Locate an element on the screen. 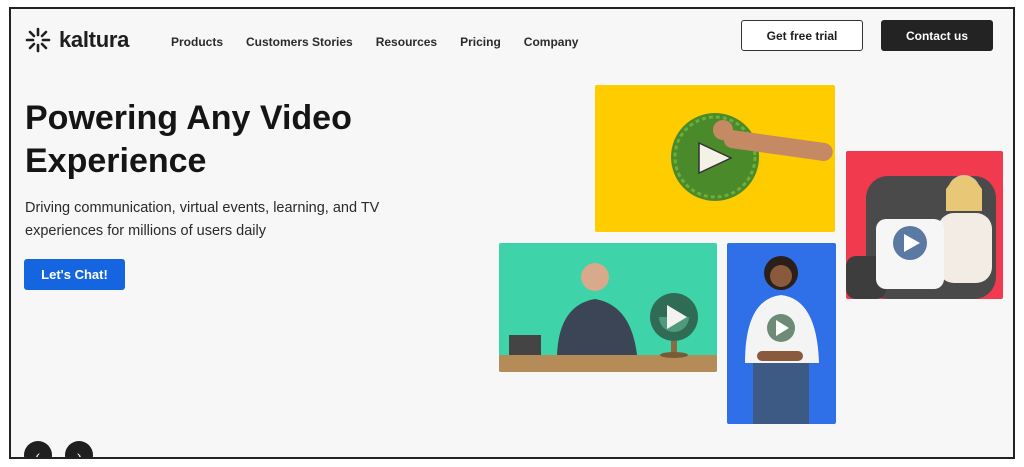  chevron-right-icon: › is located at coordinates (79, 453).